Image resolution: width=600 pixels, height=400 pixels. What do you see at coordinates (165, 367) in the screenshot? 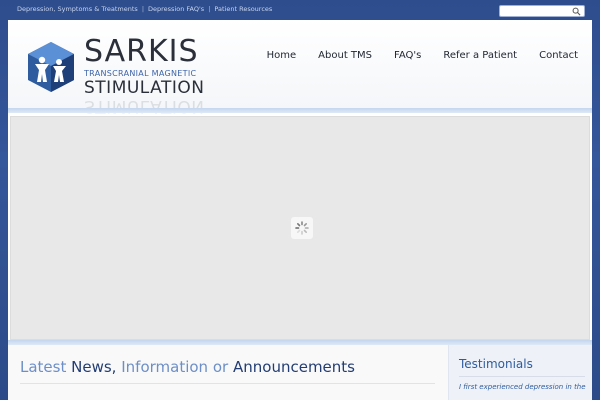
I see `latest-word-information: Information` at bounding box center [165, 367].